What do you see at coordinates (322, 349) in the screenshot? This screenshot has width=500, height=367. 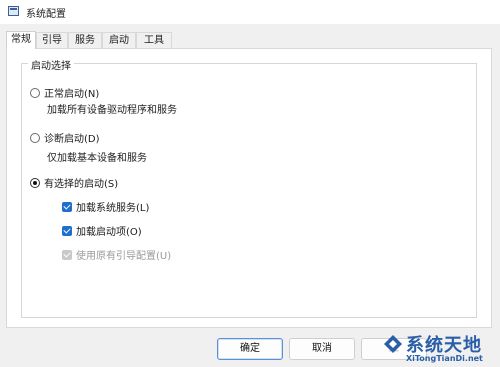 I see `cancel-button: 取消` at bounding box center [322, 349].